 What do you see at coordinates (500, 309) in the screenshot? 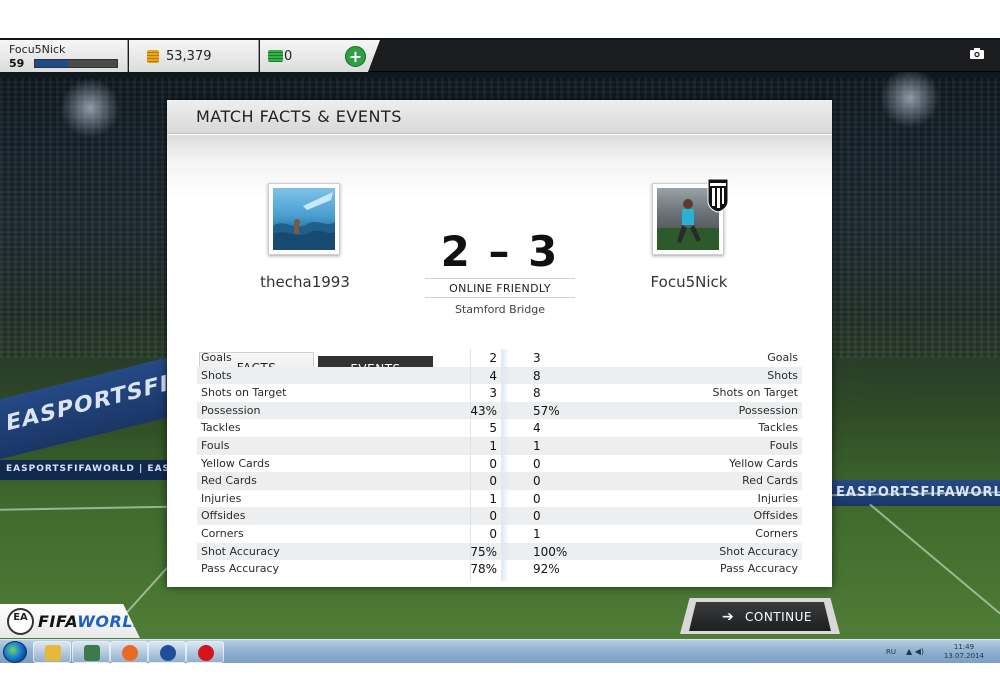
I see `stadium-name: Stamford Bridge` at bounding box center [500, 309].